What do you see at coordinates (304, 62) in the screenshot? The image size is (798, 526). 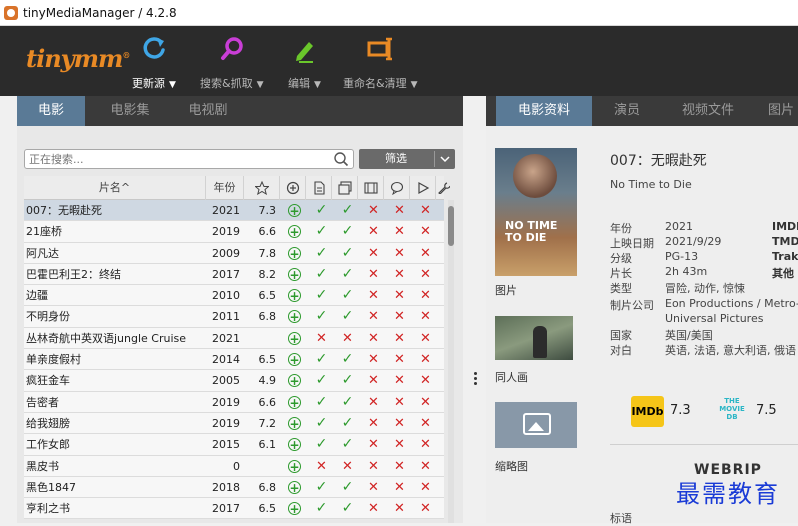 I see `edit-button: 编辑 ▼` at bounding box center [304, 62].